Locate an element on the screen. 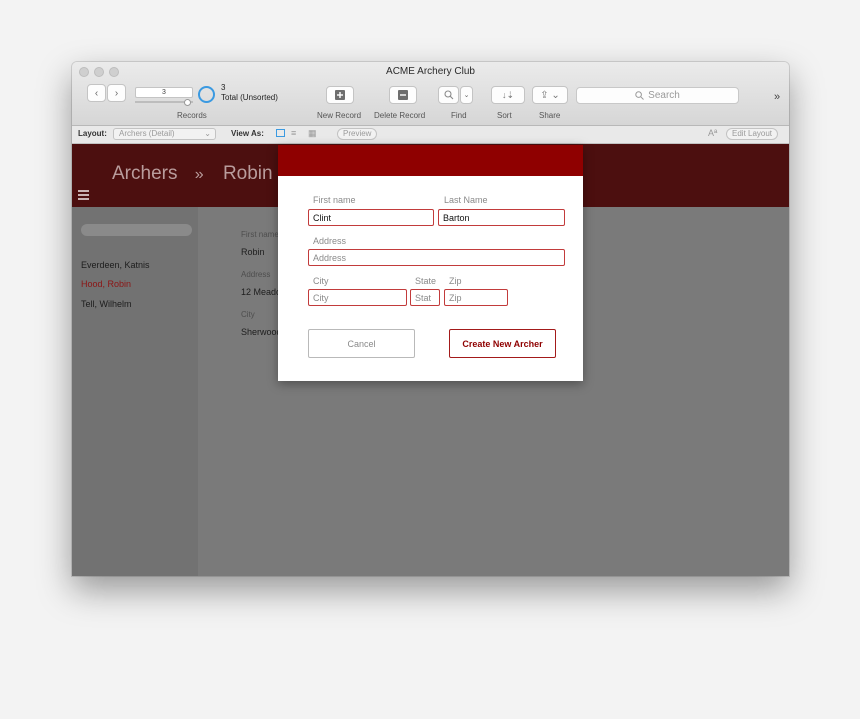 Image resolution: width=860 pixels, height=719 pixels. sidebar-item-tell: Tell, Wilhelm is located at coordinates (106, 304).